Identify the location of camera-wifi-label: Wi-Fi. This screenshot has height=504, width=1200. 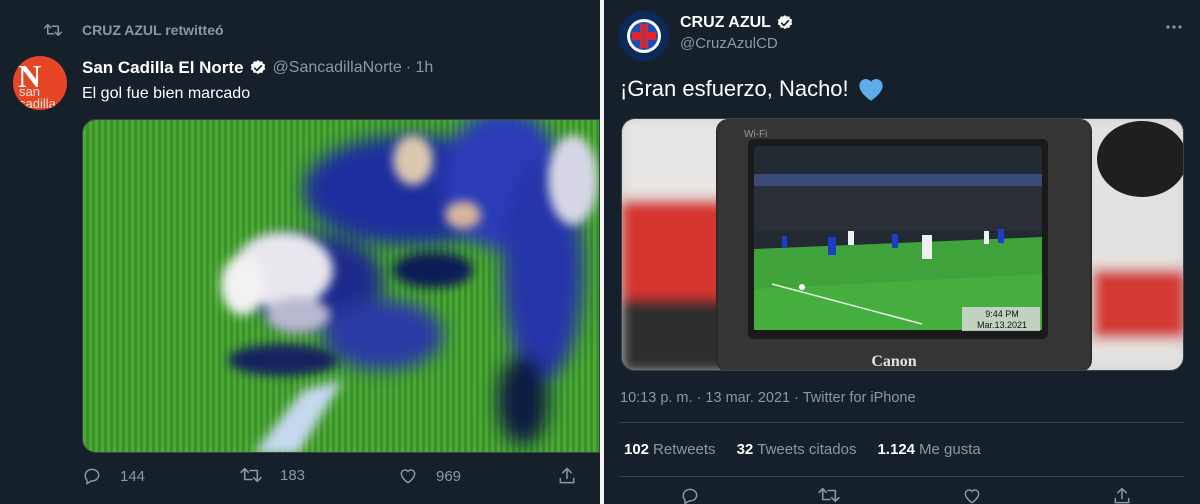
(755, 134).